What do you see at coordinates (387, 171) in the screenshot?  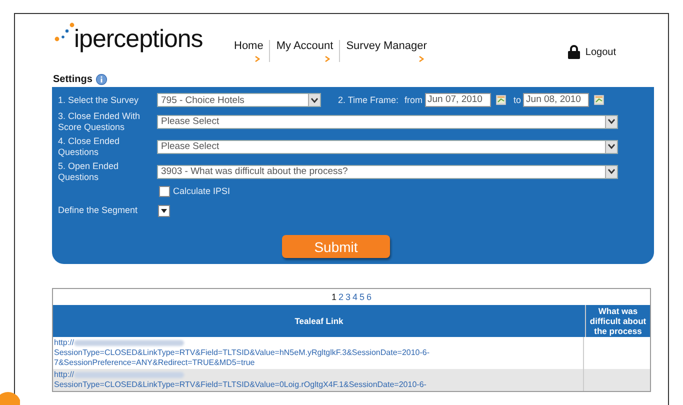 I see `question-select: 3903 - What was difficult about the process?` at bounding box center [387, 171].